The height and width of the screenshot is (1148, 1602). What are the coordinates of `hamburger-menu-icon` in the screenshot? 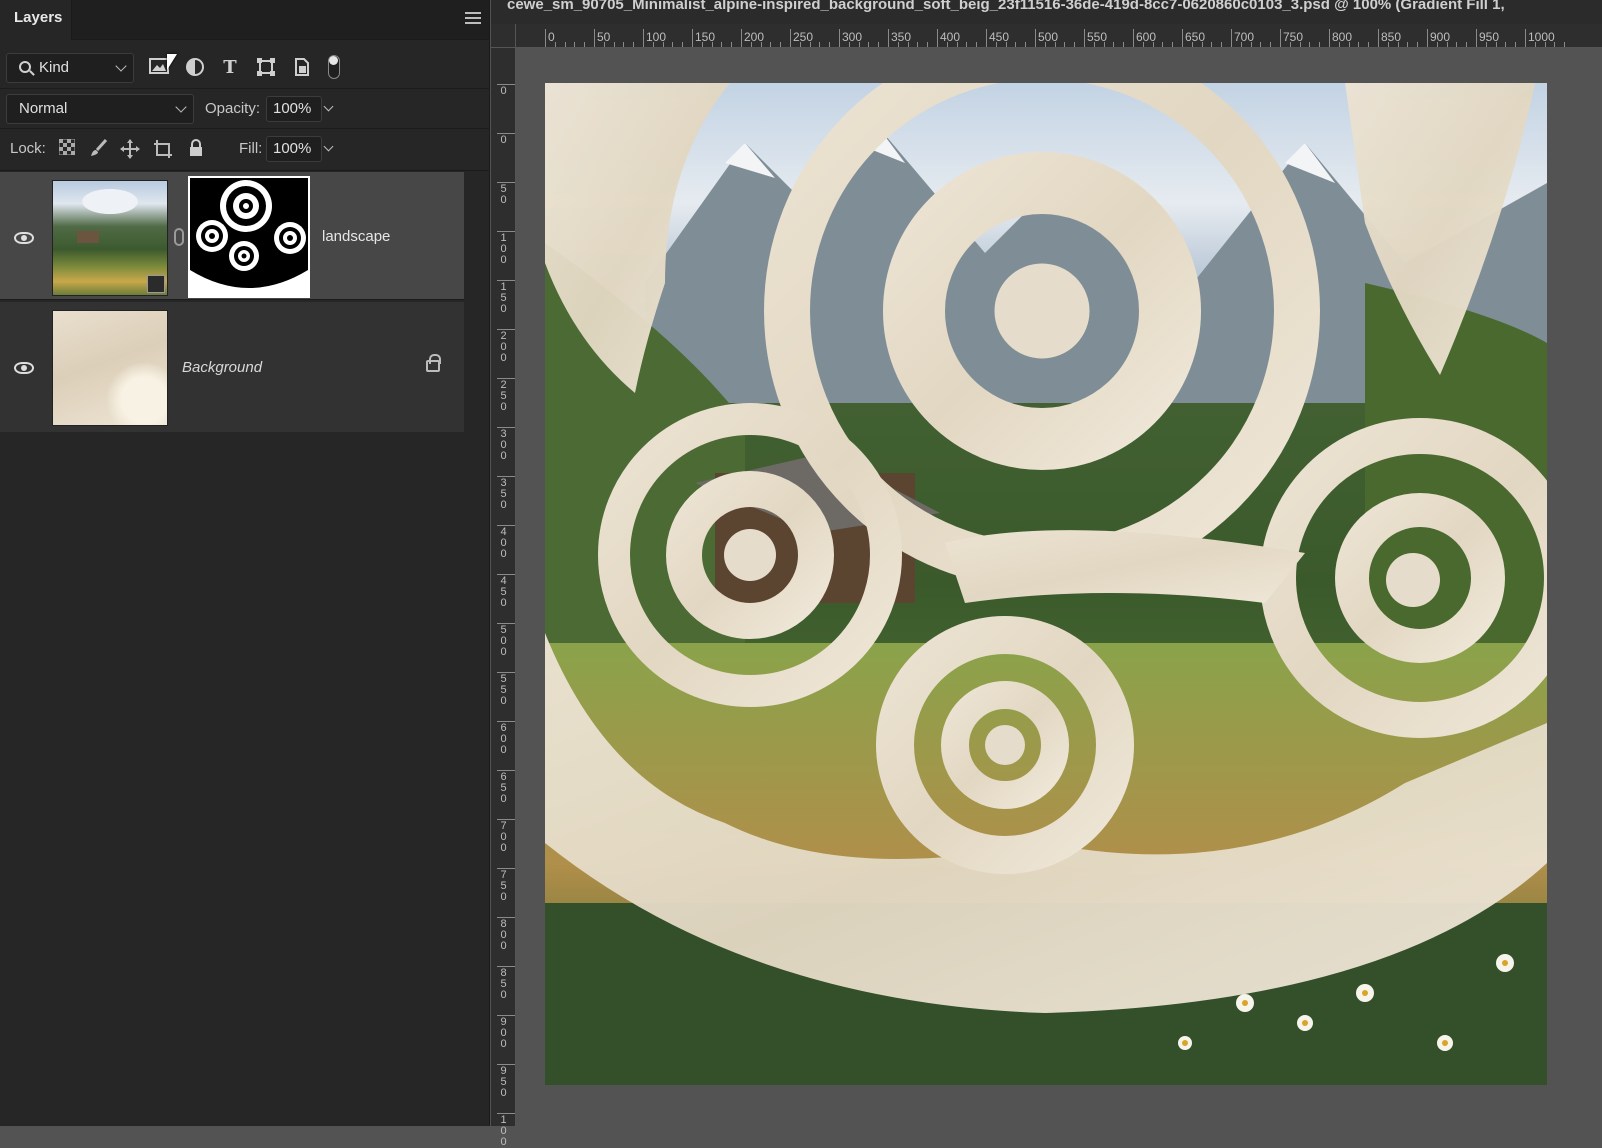 It's located at (473, 19).